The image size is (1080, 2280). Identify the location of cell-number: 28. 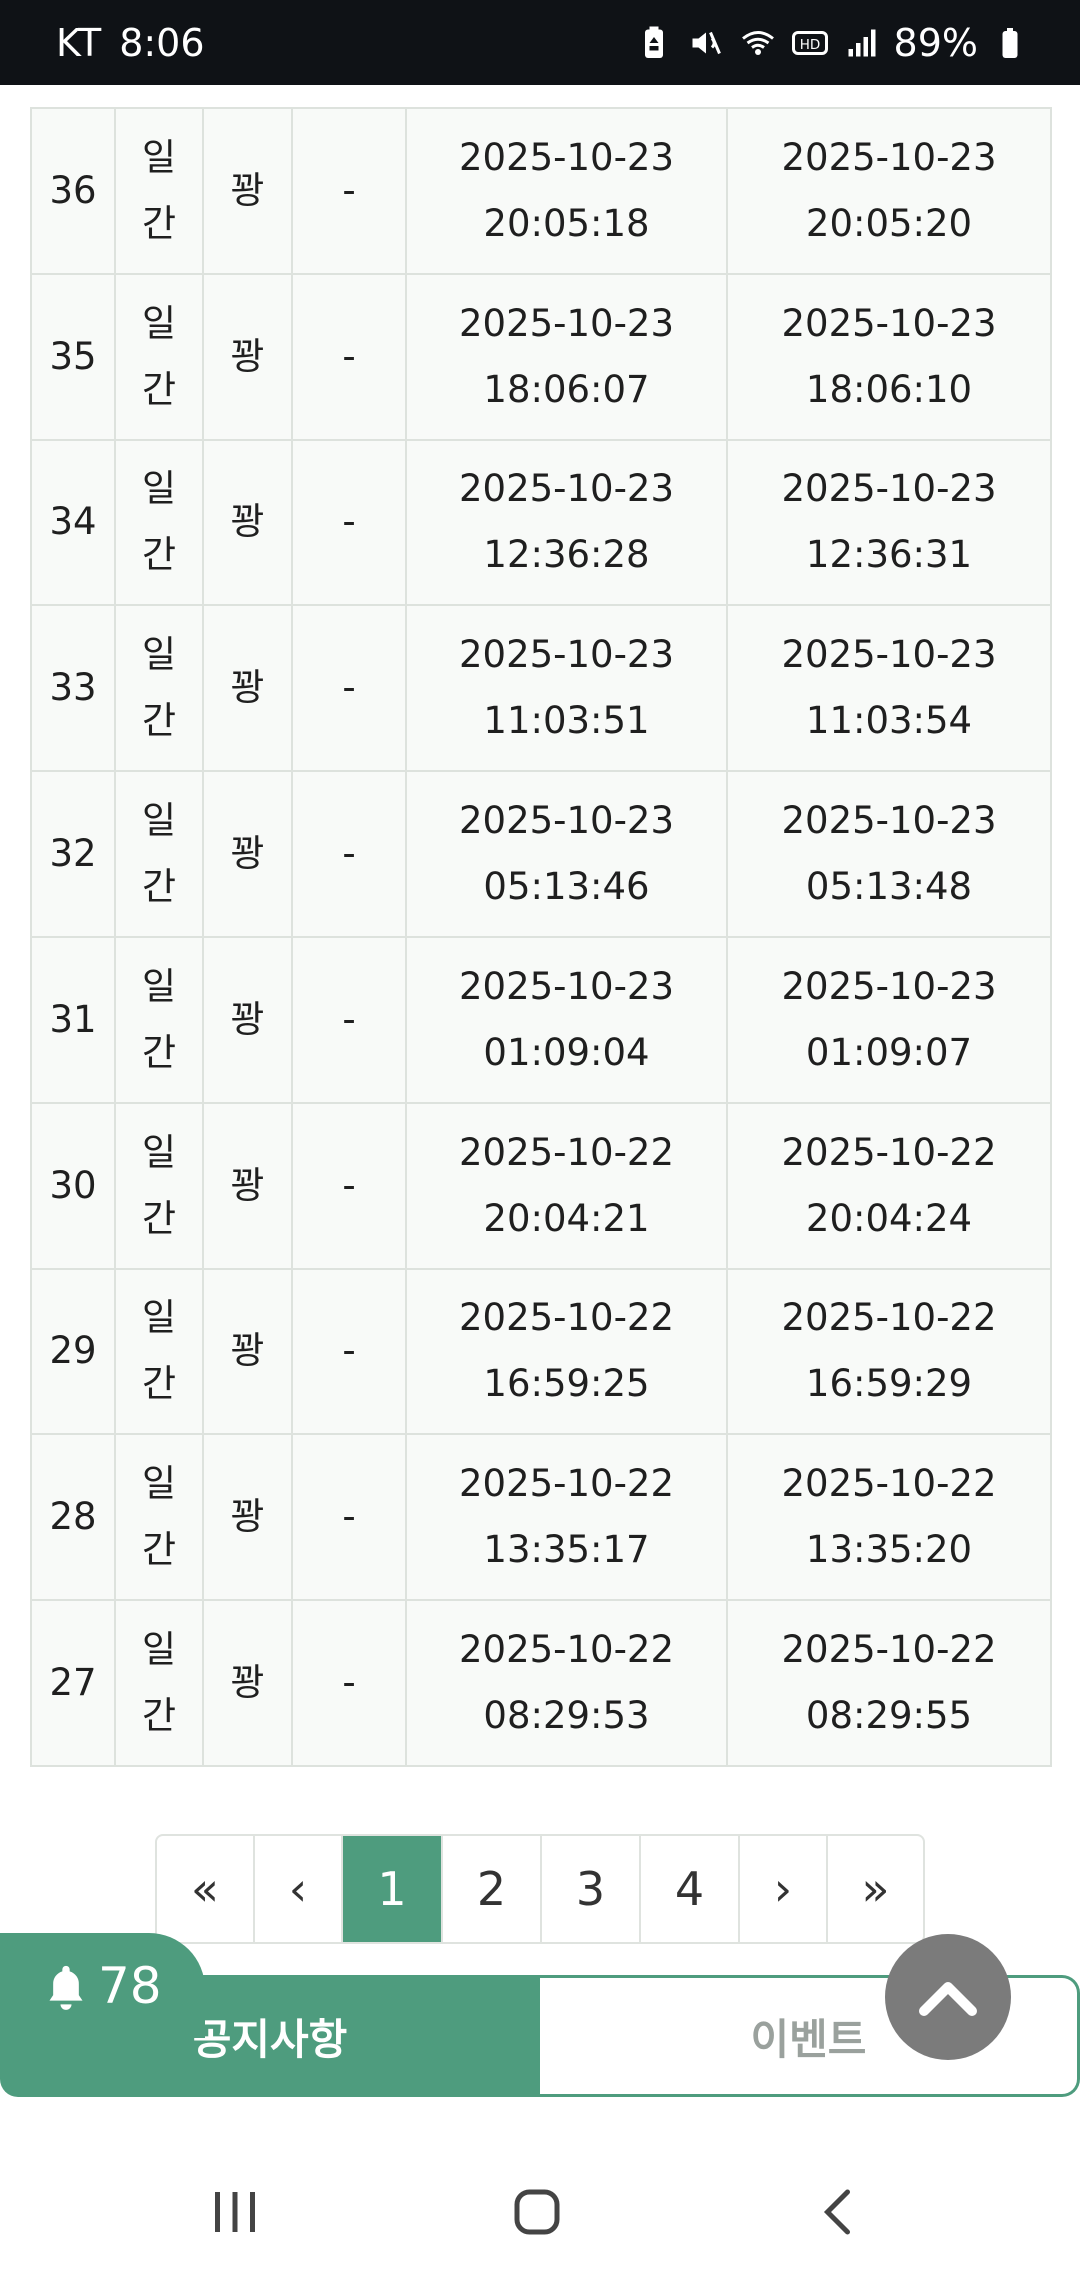
(73, 1517).